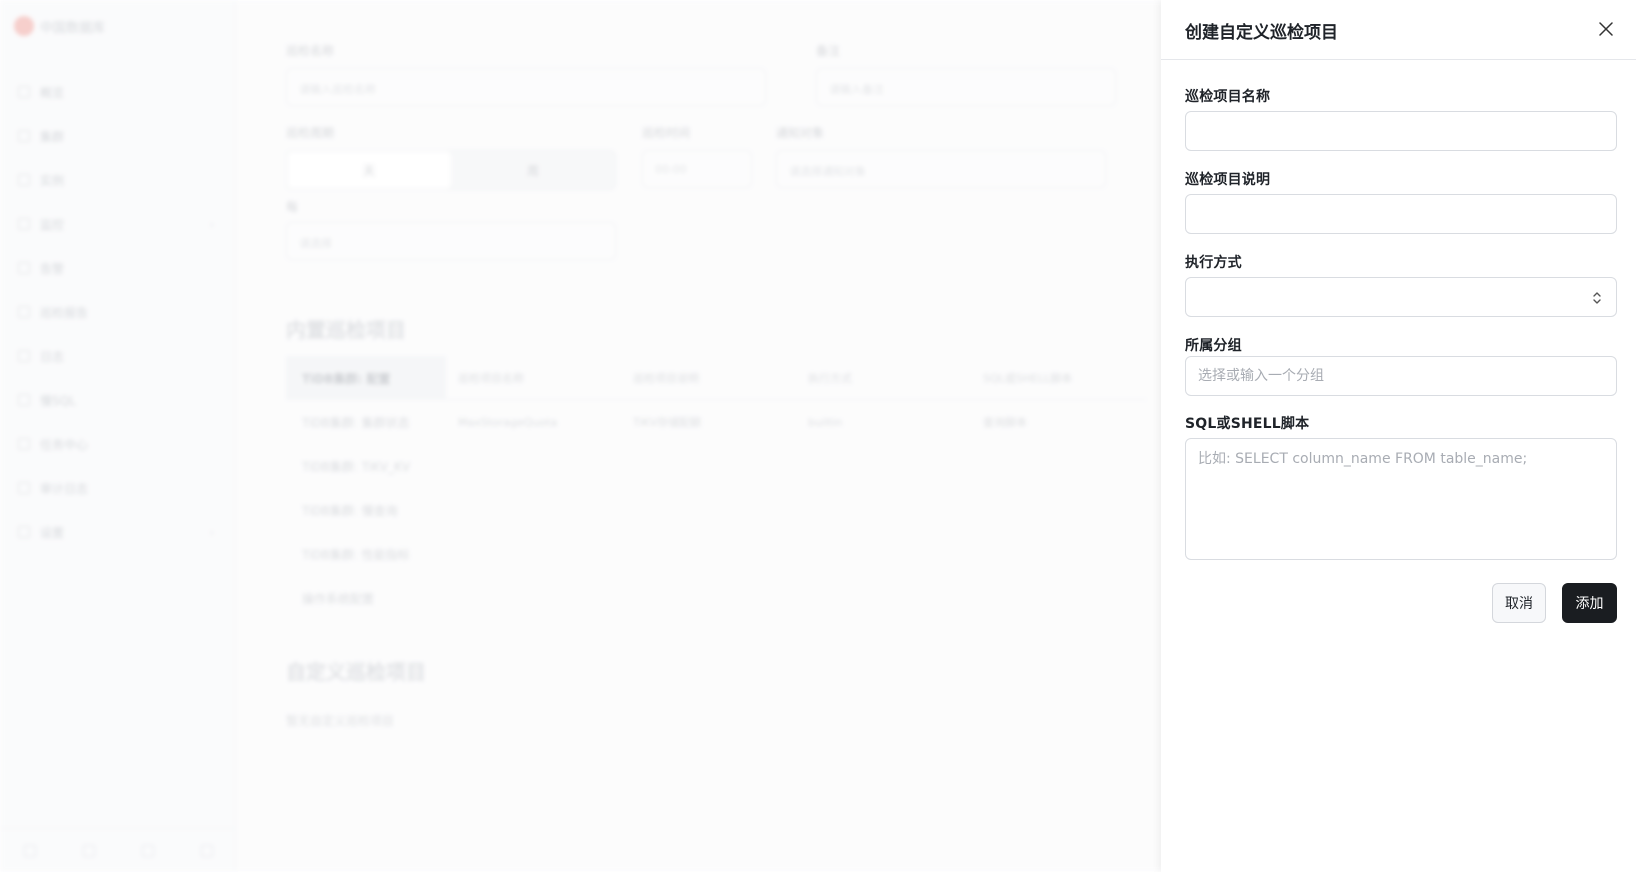 This screenshot has width=1636, height=872. What do you see at coordinates (451, 241) in the screenshot?
I see `day-select: 请选择` at bounding box center [451, 241].